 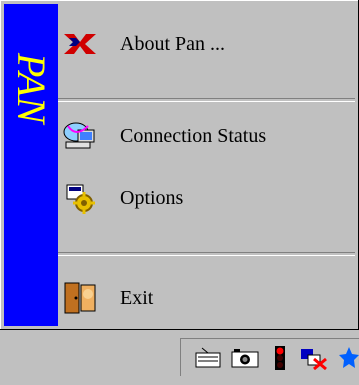 I want to click on star-tray-icon, so click(x=348, y=358).